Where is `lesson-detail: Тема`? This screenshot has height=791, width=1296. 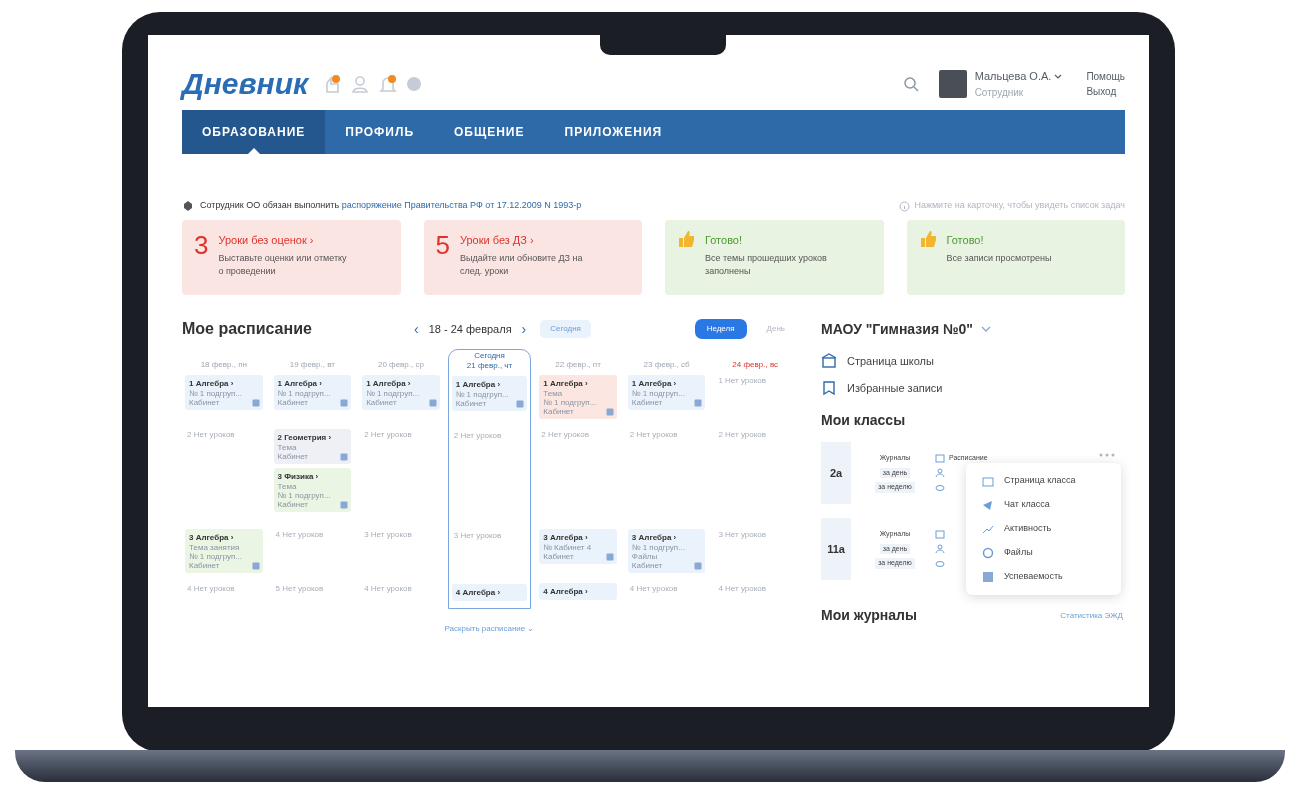 lesson-detail: Тема is located at coordinates (287, 486).